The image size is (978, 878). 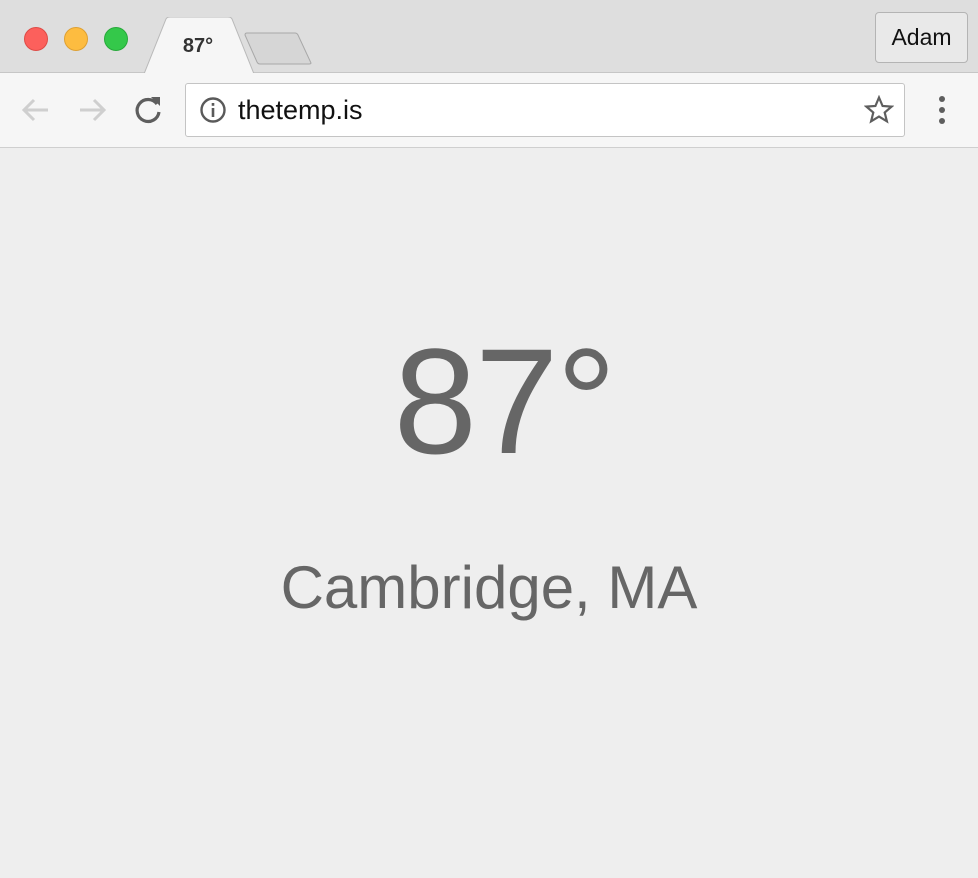 I want to click on back-button, so click(x=36, y=110).